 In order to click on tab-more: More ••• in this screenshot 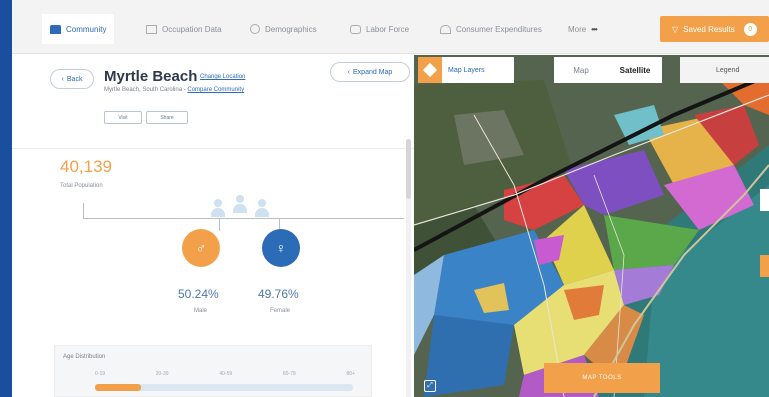, I will do `click(582, 29)`.